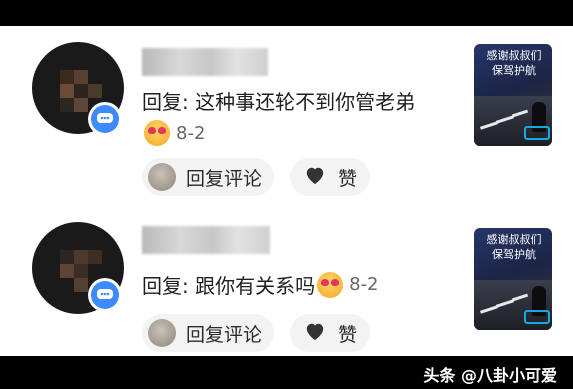  I want to click on comment-text: 回复: 跟你有关系吗 8-2, so click(260, 284).